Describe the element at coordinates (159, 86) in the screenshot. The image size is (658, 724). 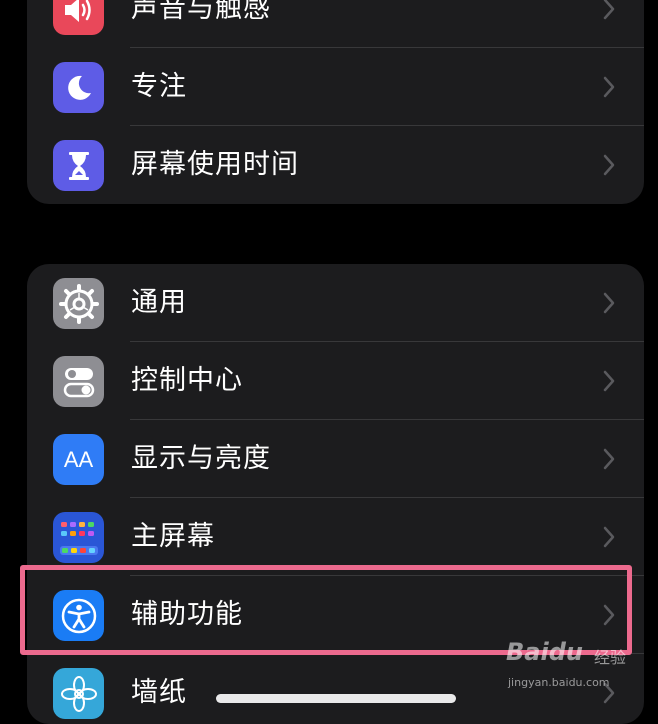
I see `focus-label: 专注` at that location.